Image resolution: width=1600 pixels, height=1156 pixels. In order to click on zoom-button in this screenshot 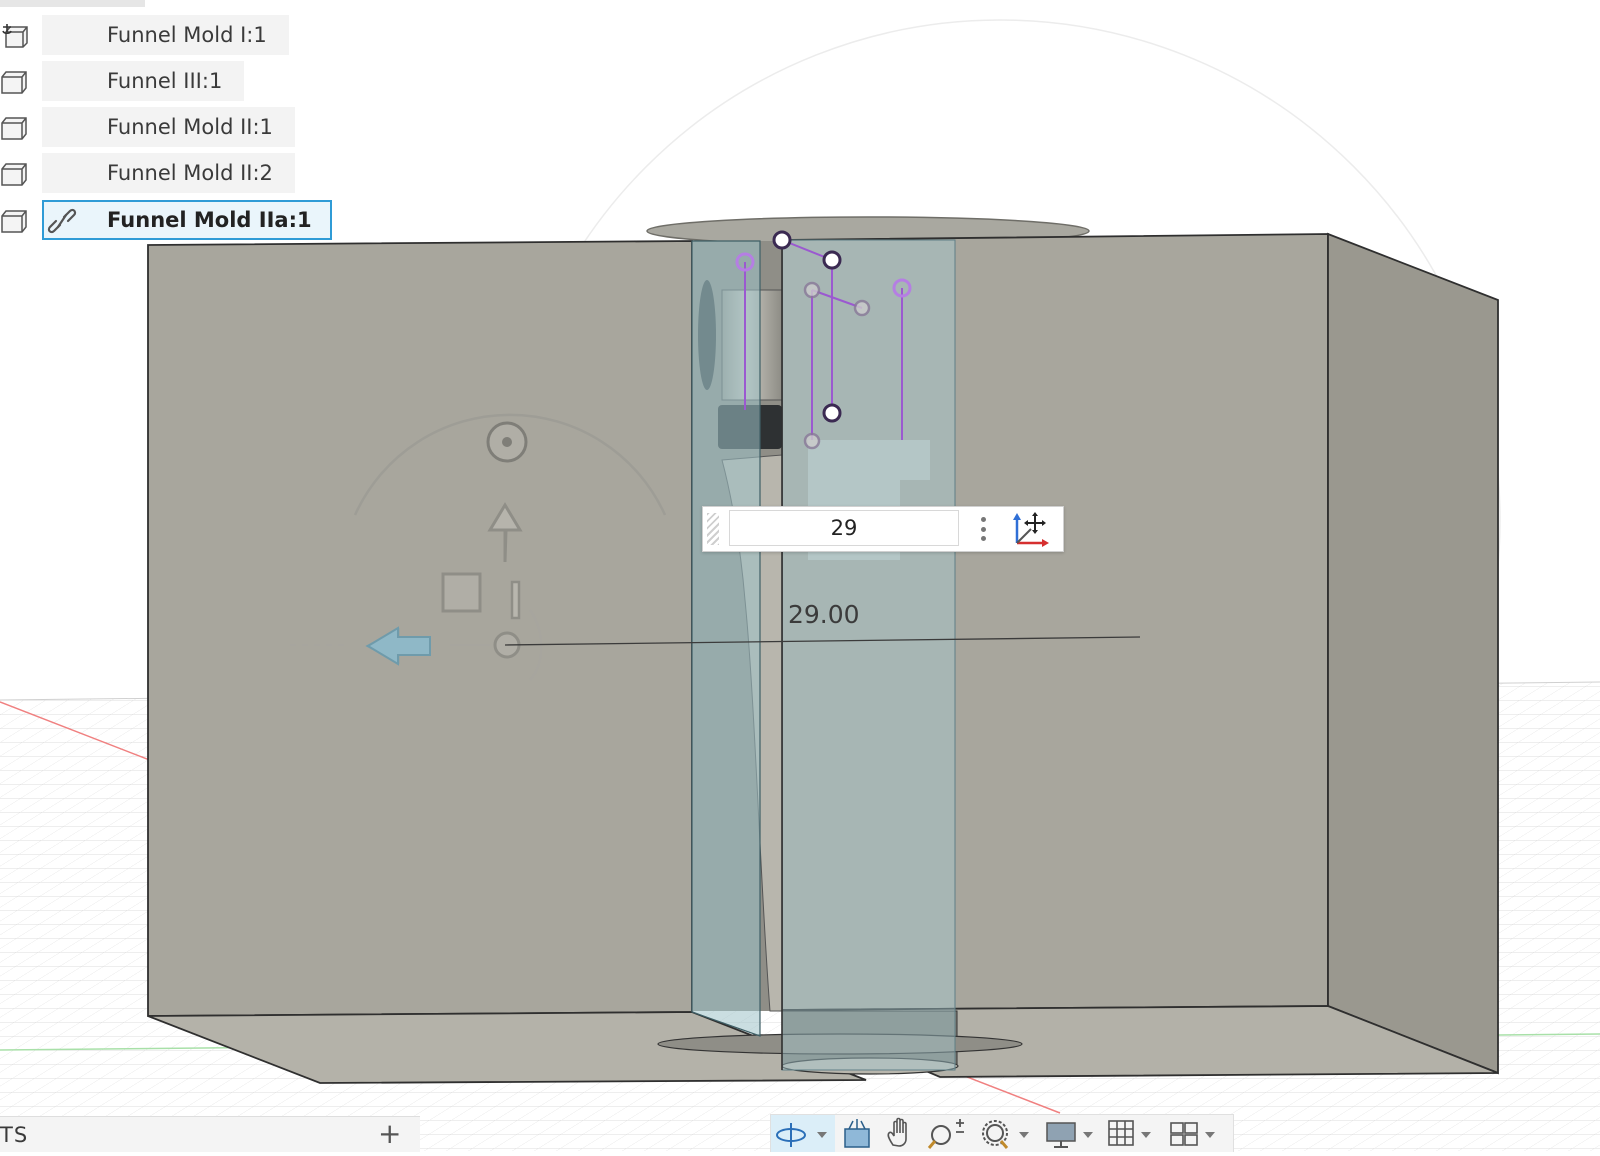, I will do `click(948, 1133)`.